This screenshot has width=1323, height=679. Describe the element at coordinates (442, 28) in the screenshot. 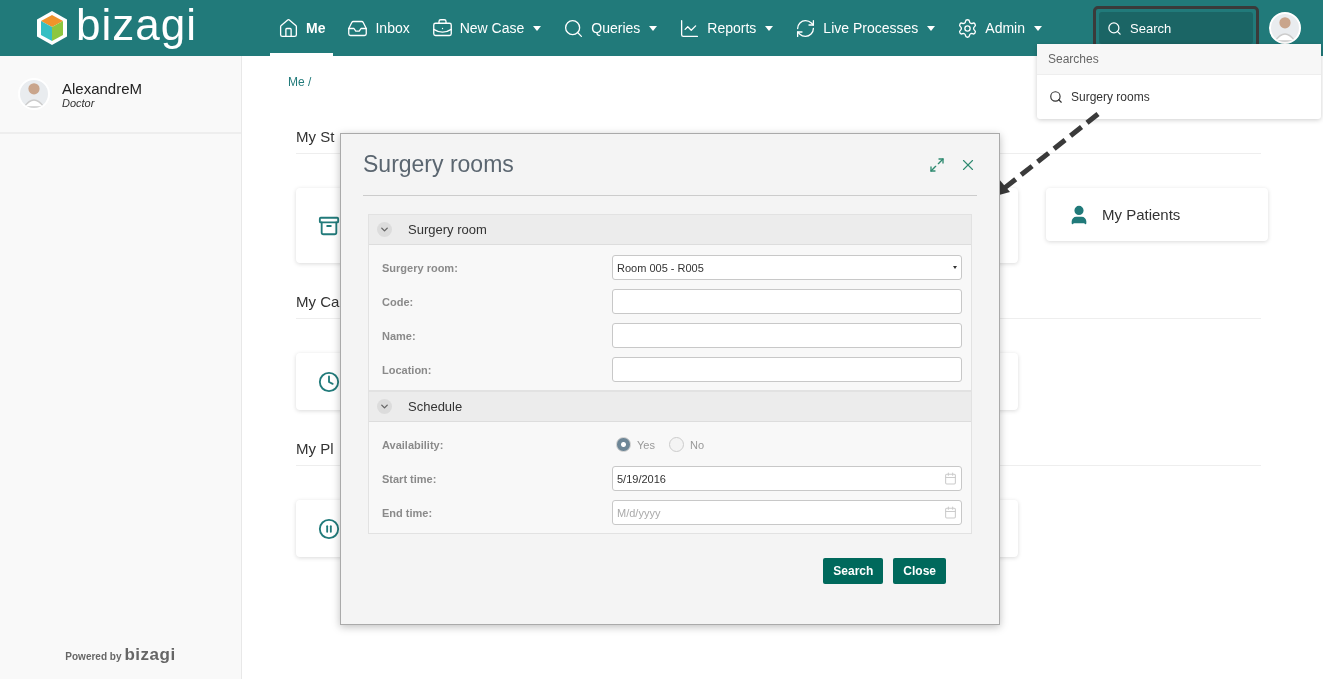

I see `briefcase-icon` at that location.